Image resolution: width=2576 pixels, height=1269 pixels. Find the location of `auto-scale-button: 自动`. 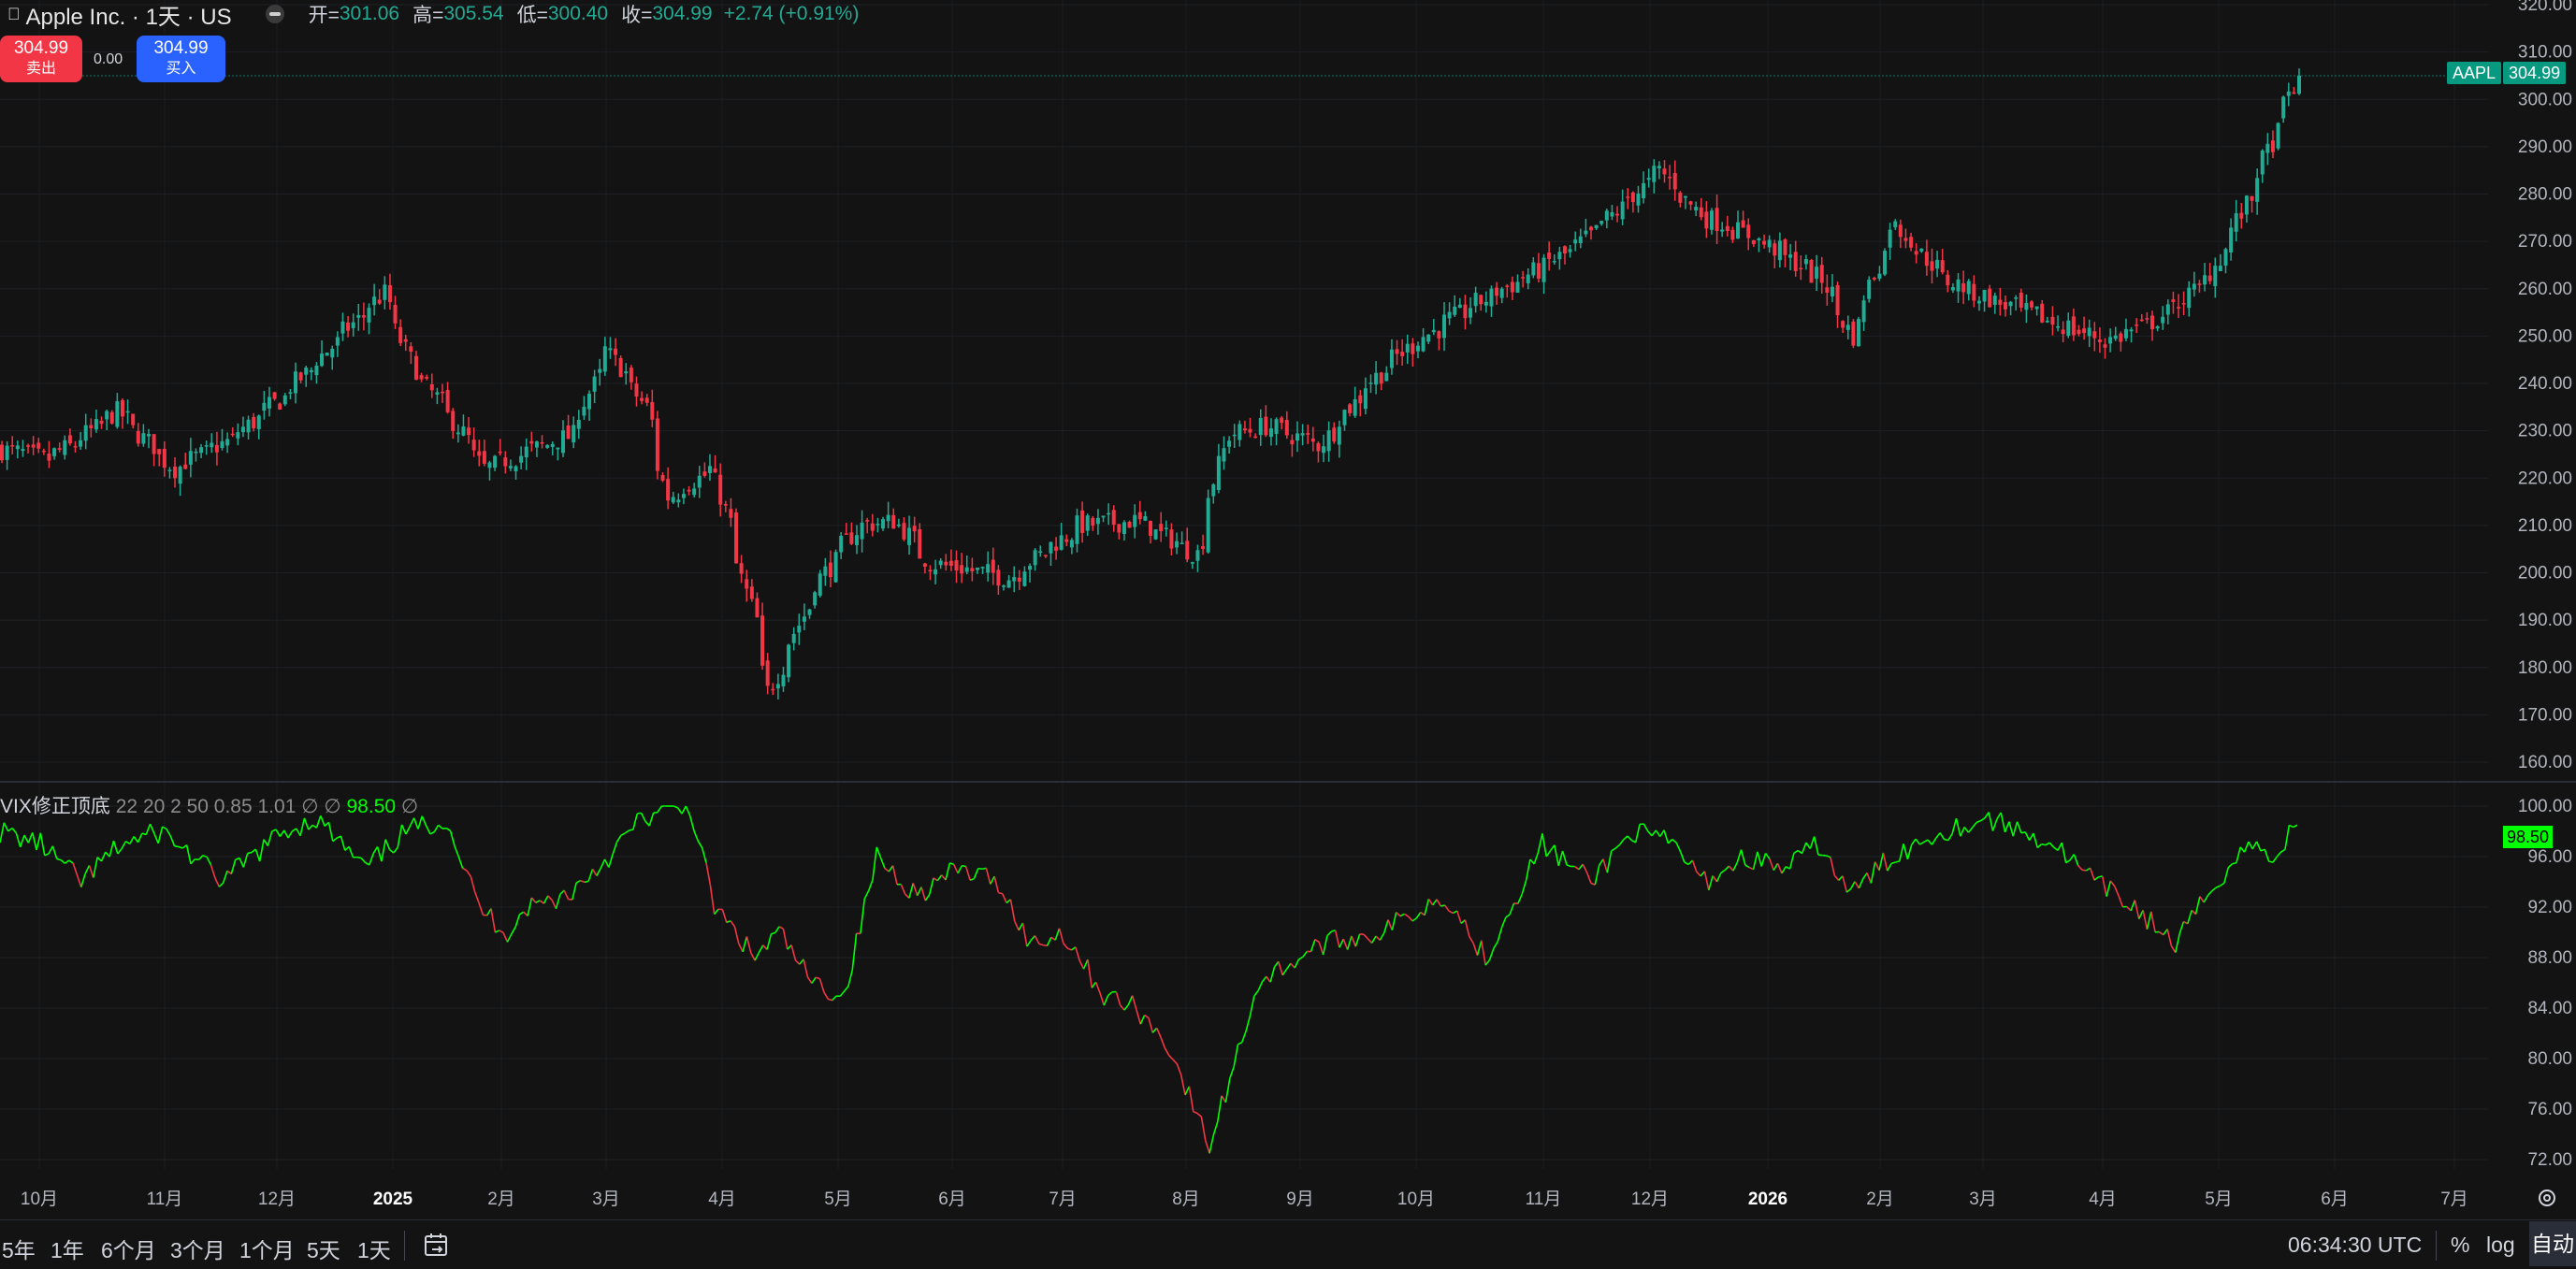

auto-scale-button: 自动 is located at coordinates (2552, 1243).